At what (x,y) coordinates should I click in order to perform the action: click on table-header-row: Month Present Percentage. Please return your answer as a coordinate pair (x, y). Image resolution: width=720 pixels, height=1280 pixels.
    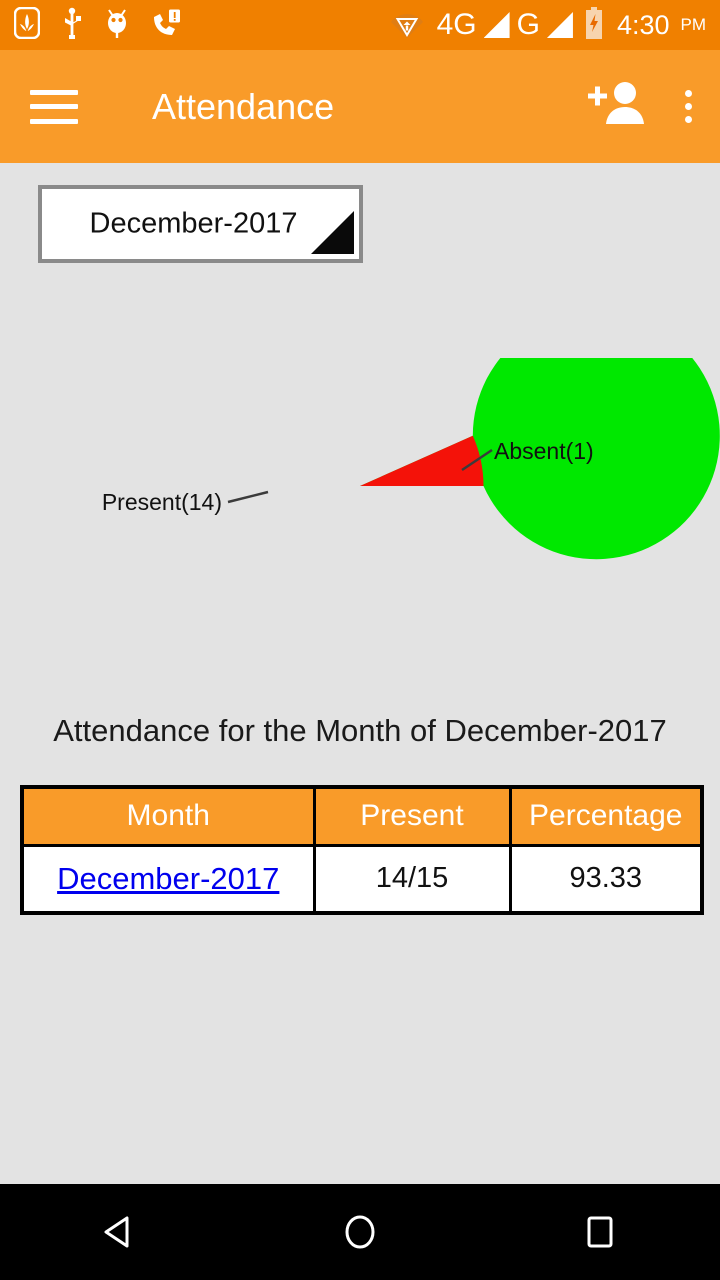
    Looking at the image, I should click on (362, 816).